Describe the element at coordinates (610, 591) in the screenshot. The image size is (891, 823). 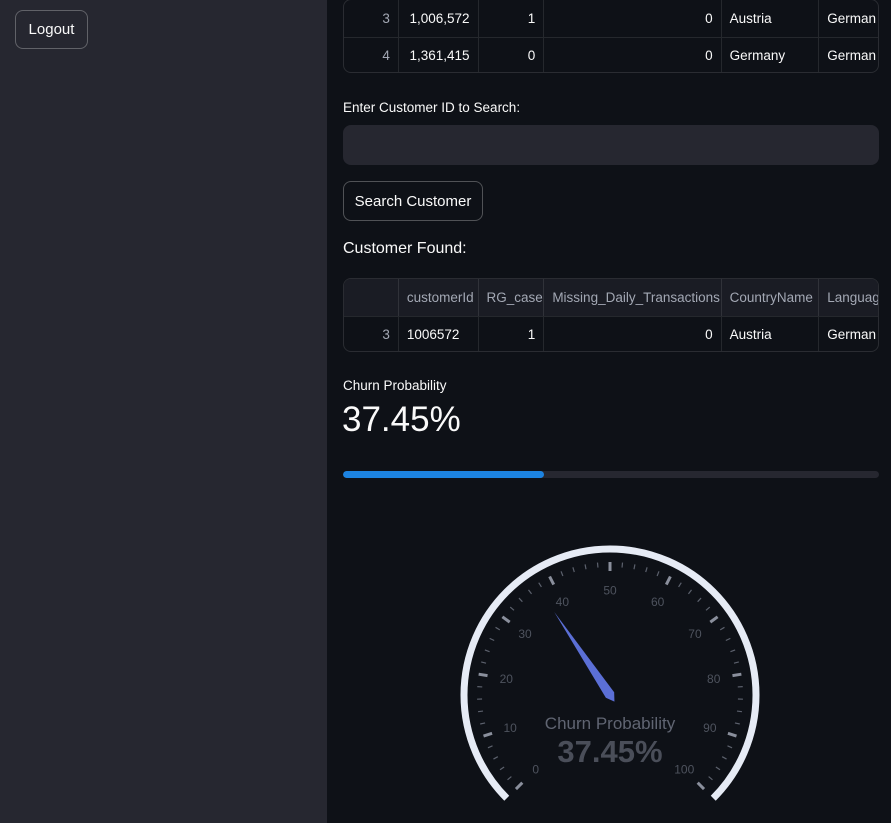
I see `gauge-tick-label: 50` at that location.